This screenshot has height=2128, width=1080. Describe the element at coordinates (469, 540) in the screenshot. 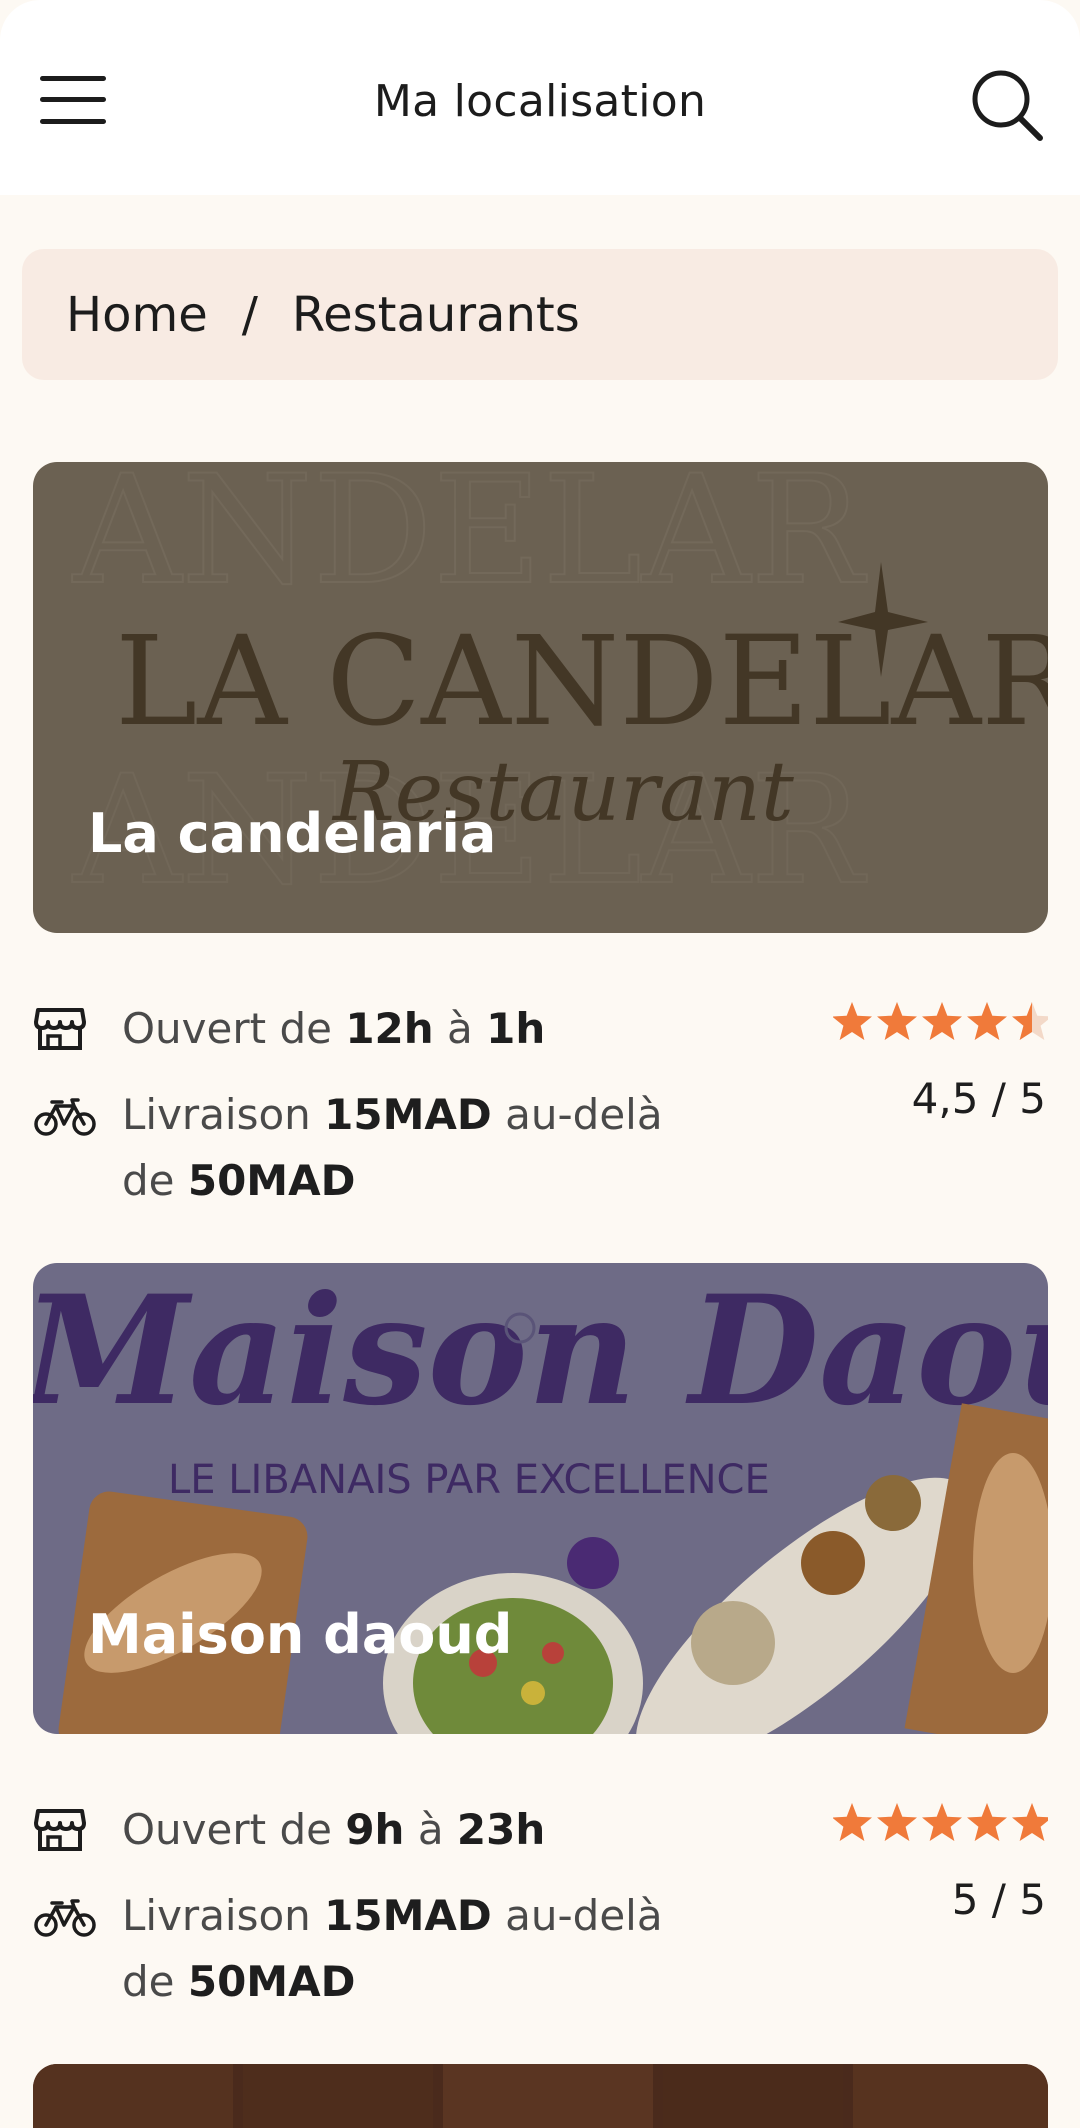

I see `svg-text: ANDELAR` at that location.